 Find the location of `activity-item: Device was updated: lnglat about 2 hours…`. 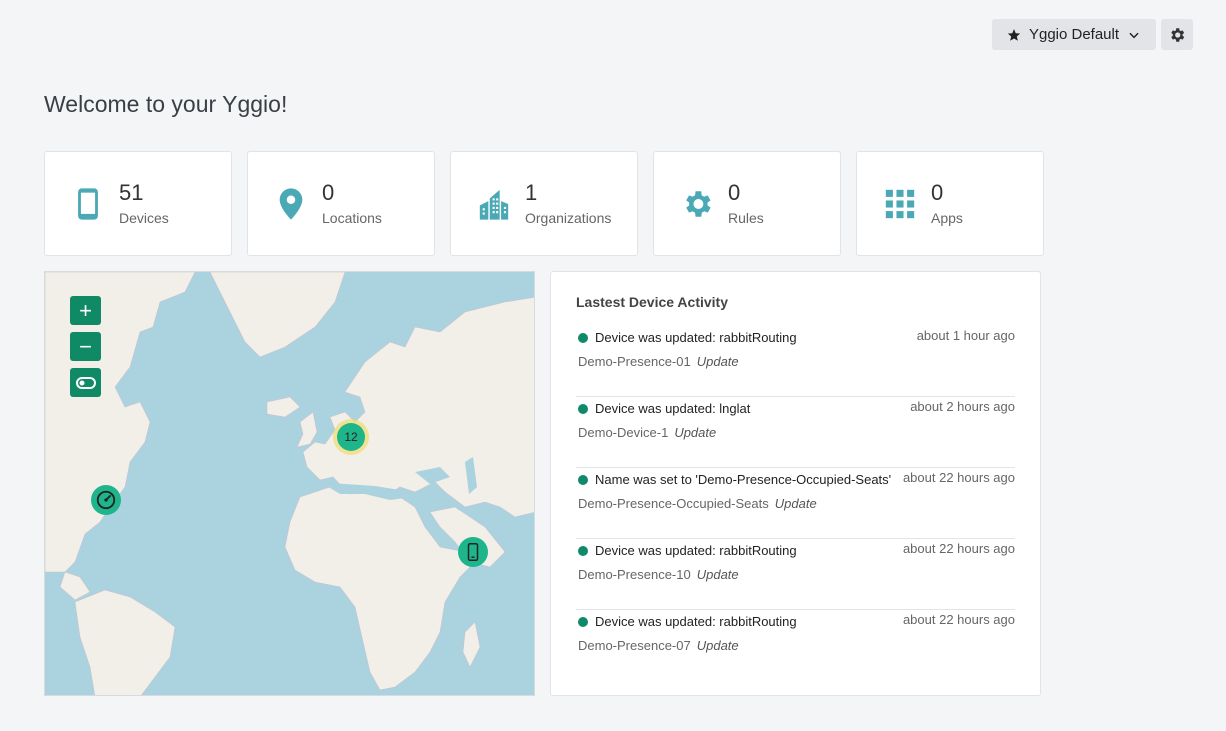

activity-item: Device was updated: lnglat about 2 hours… is located at coordinates (795, 432).